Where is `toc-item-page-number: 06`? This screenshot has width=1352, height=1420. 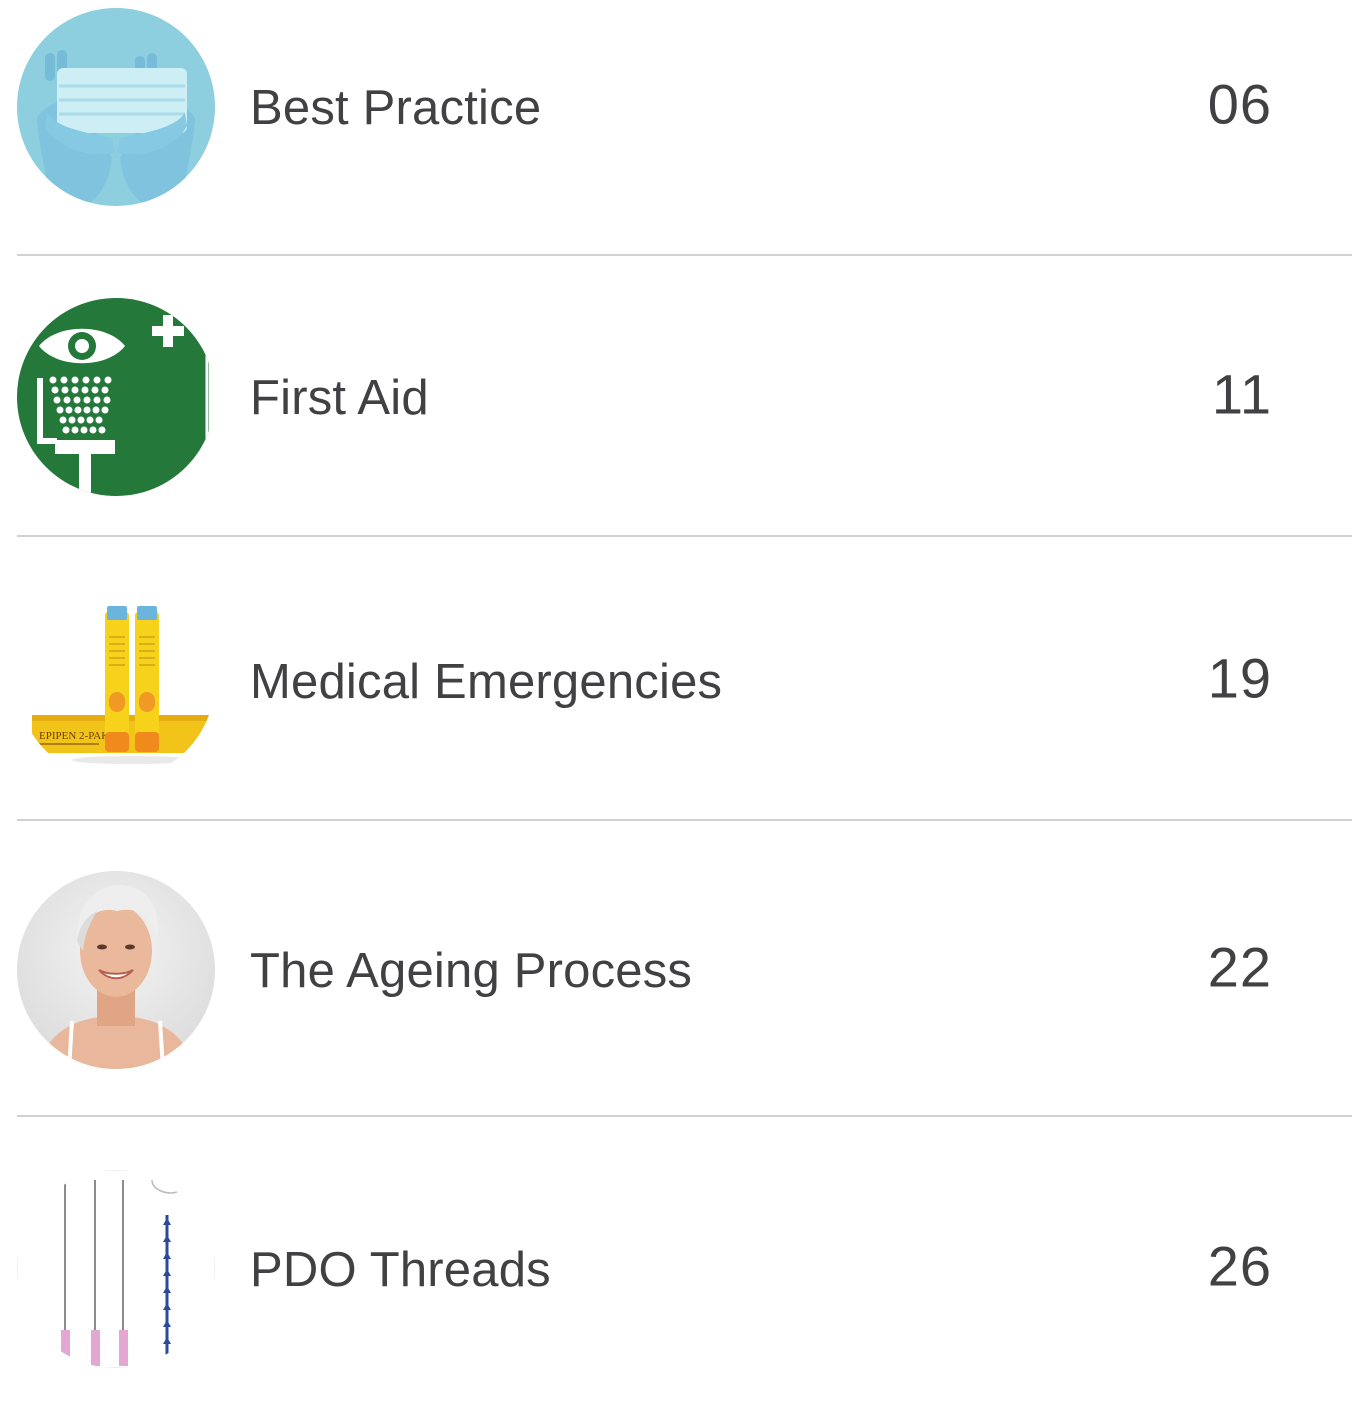 toc-item-page-number: 06 is located at coordinates (1239, 104).